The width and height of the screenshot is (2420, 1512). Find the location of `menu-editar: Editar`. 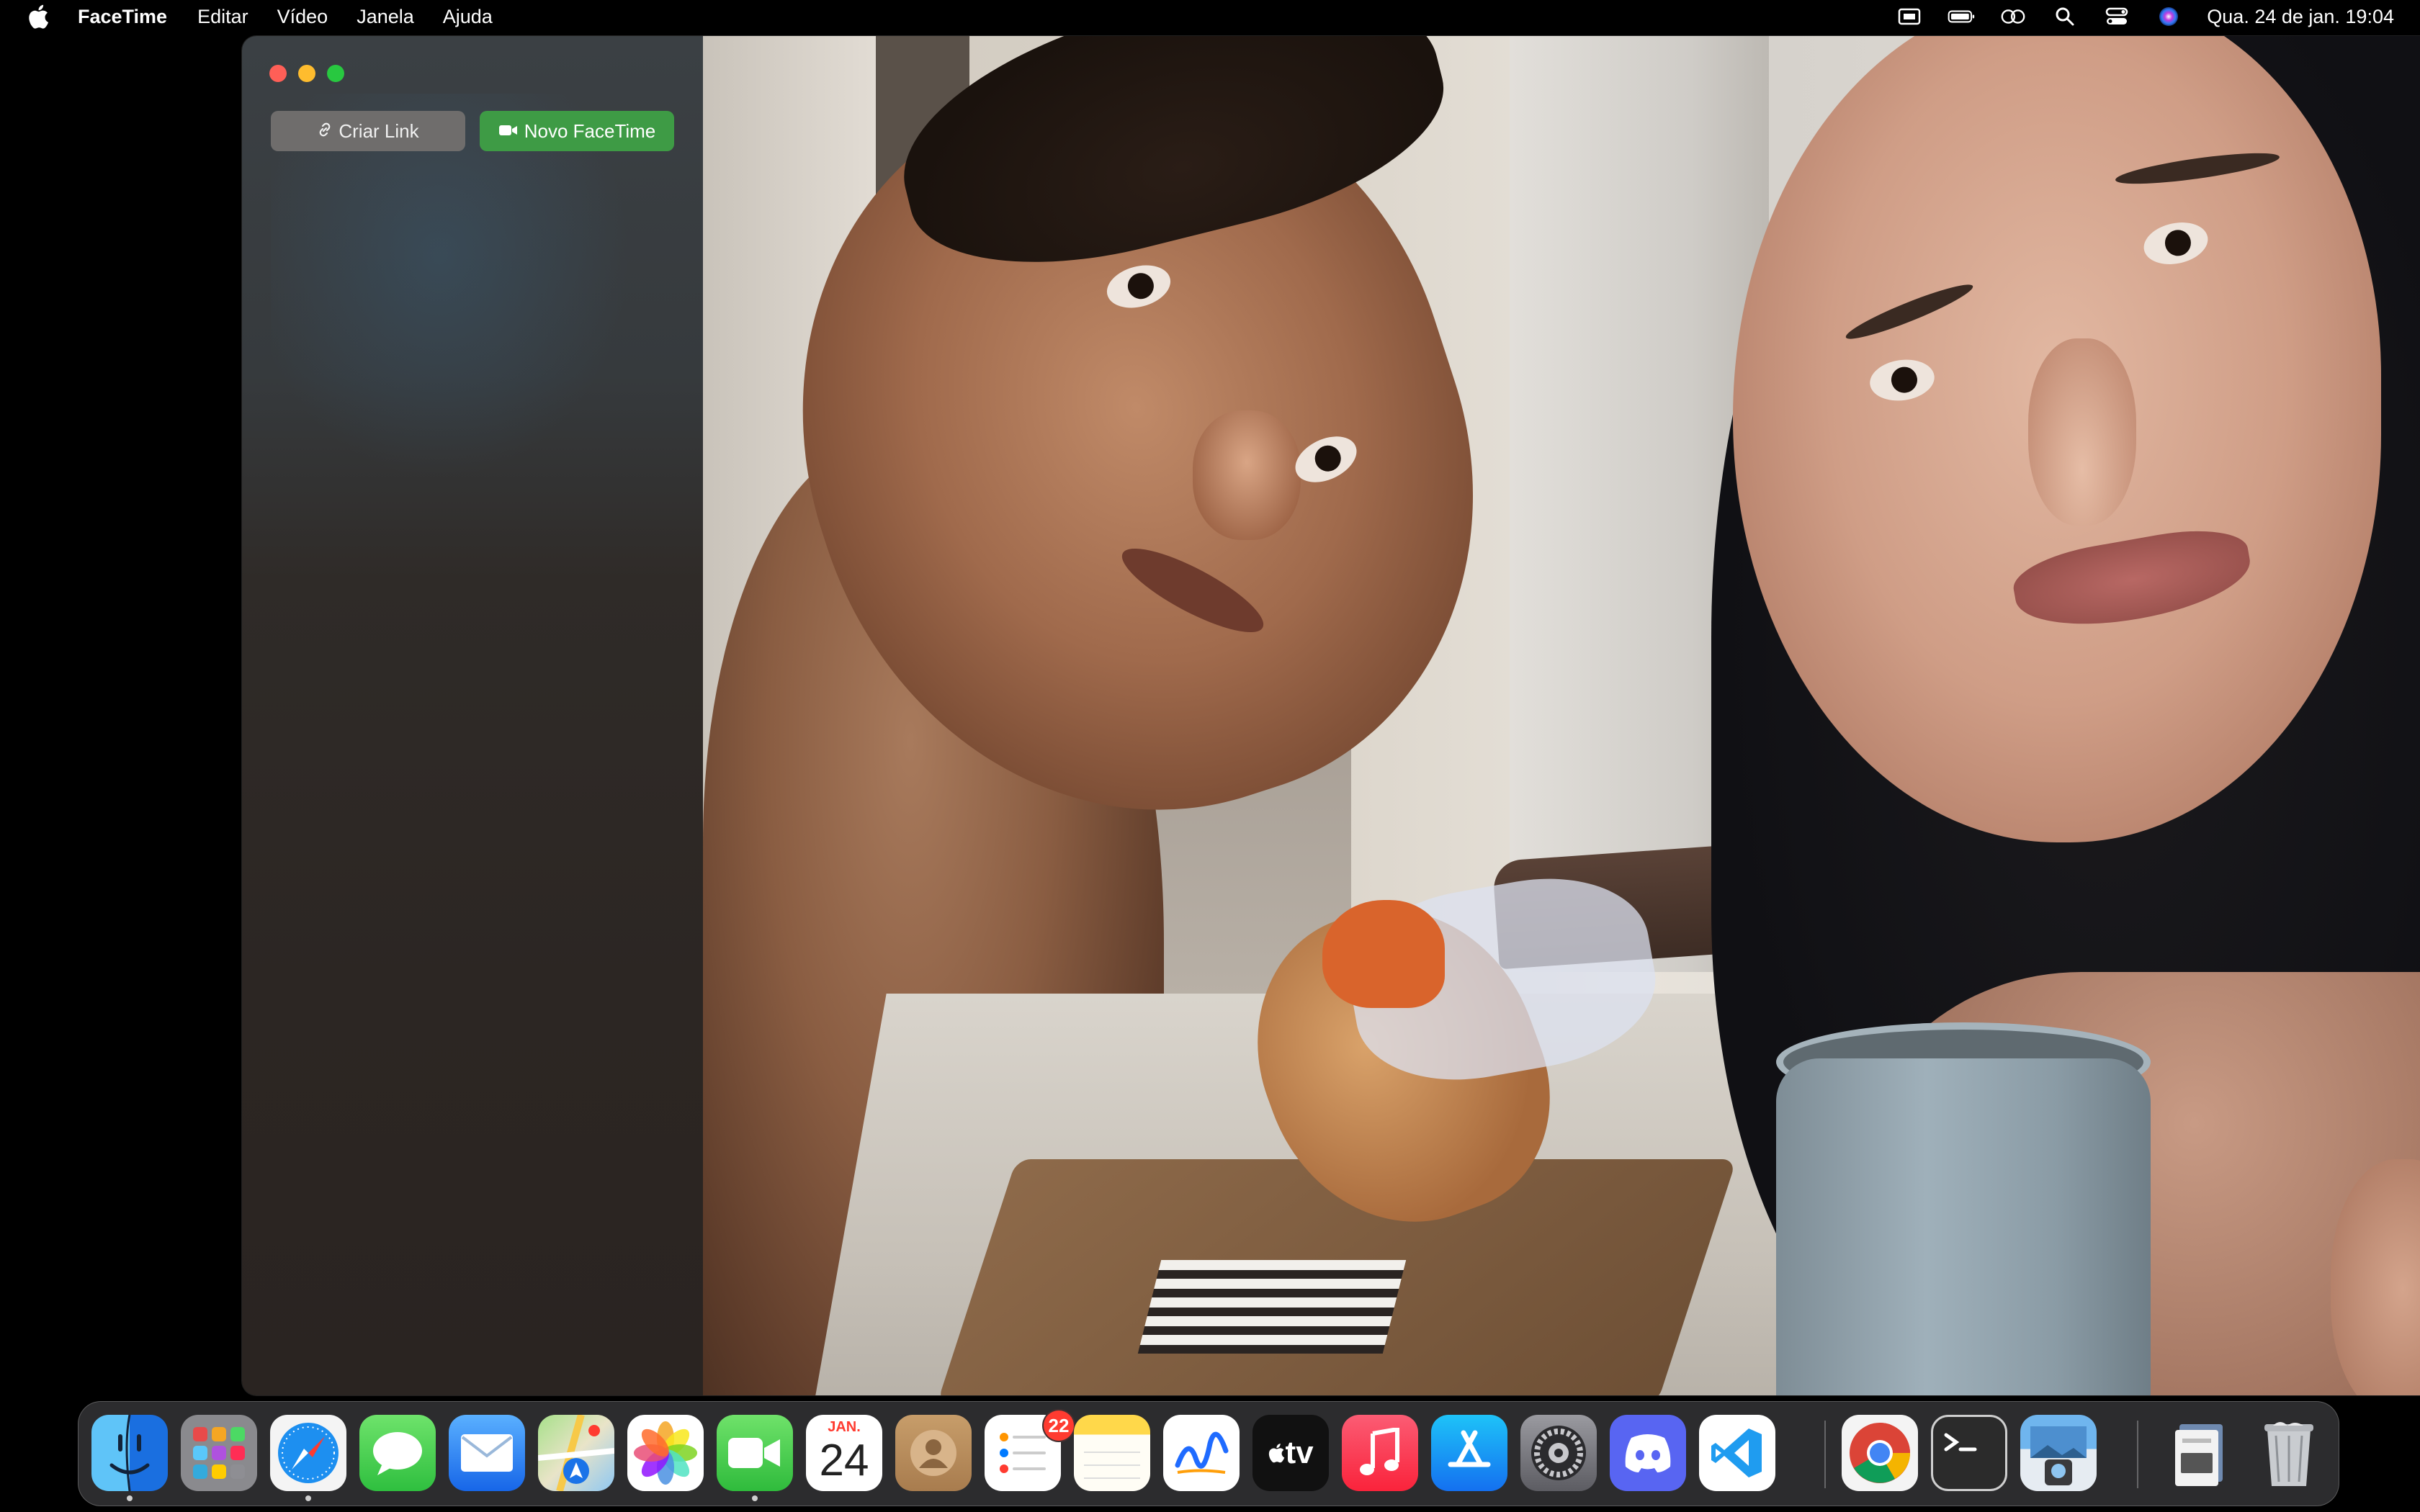

menu-editar: Editar is located at coordinates (222, 17).